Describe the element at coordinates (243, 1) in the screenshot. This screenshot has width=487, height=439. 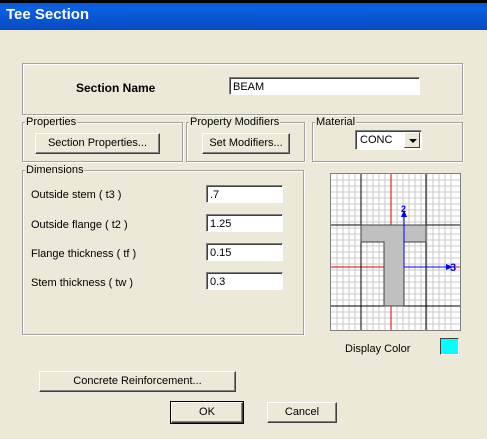
I see `top-edge` at that location.